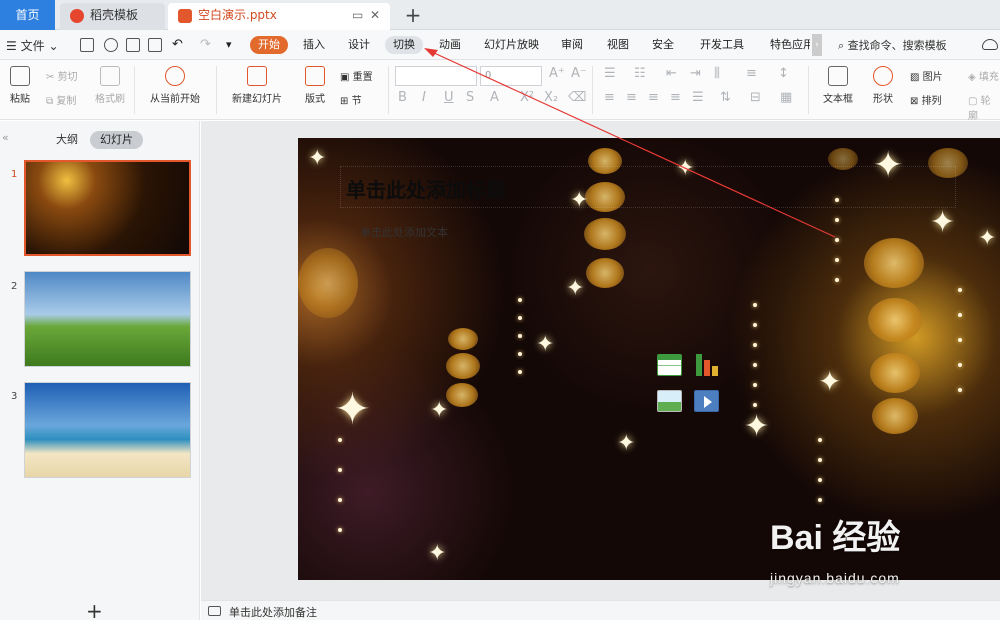 This screenshot has height=620, width=1000. What do you see at coordinates (257, 85) in the screenshot?
I see `new-slide-button: 新建幻灯片` at bounding box center [257, 85].